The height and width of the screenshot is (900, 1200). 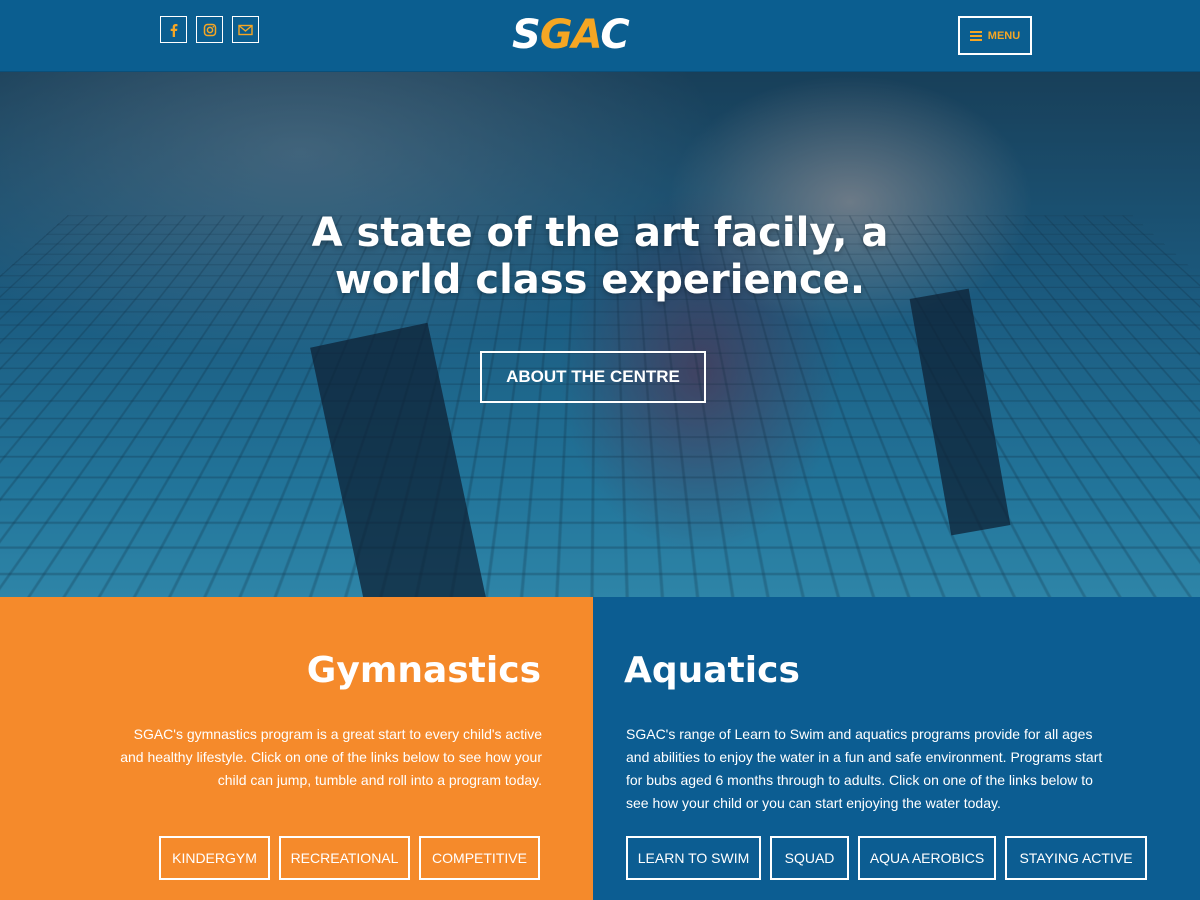 What do you see at coordinates (479, 858) in the screenshot?
I see `competitive-button: COMPETITIVE` at bounding box center [479, 858].